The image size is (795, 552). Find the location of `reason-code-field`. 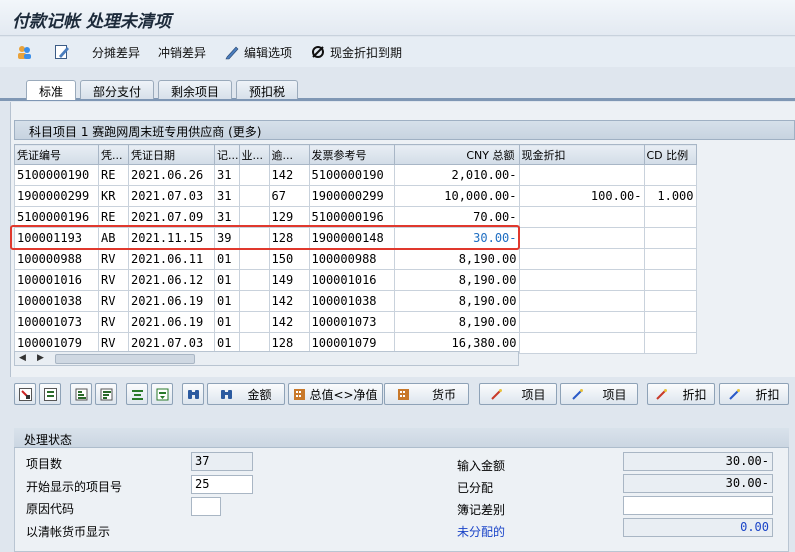

reason-code-field is located at coordinates (206, 506).